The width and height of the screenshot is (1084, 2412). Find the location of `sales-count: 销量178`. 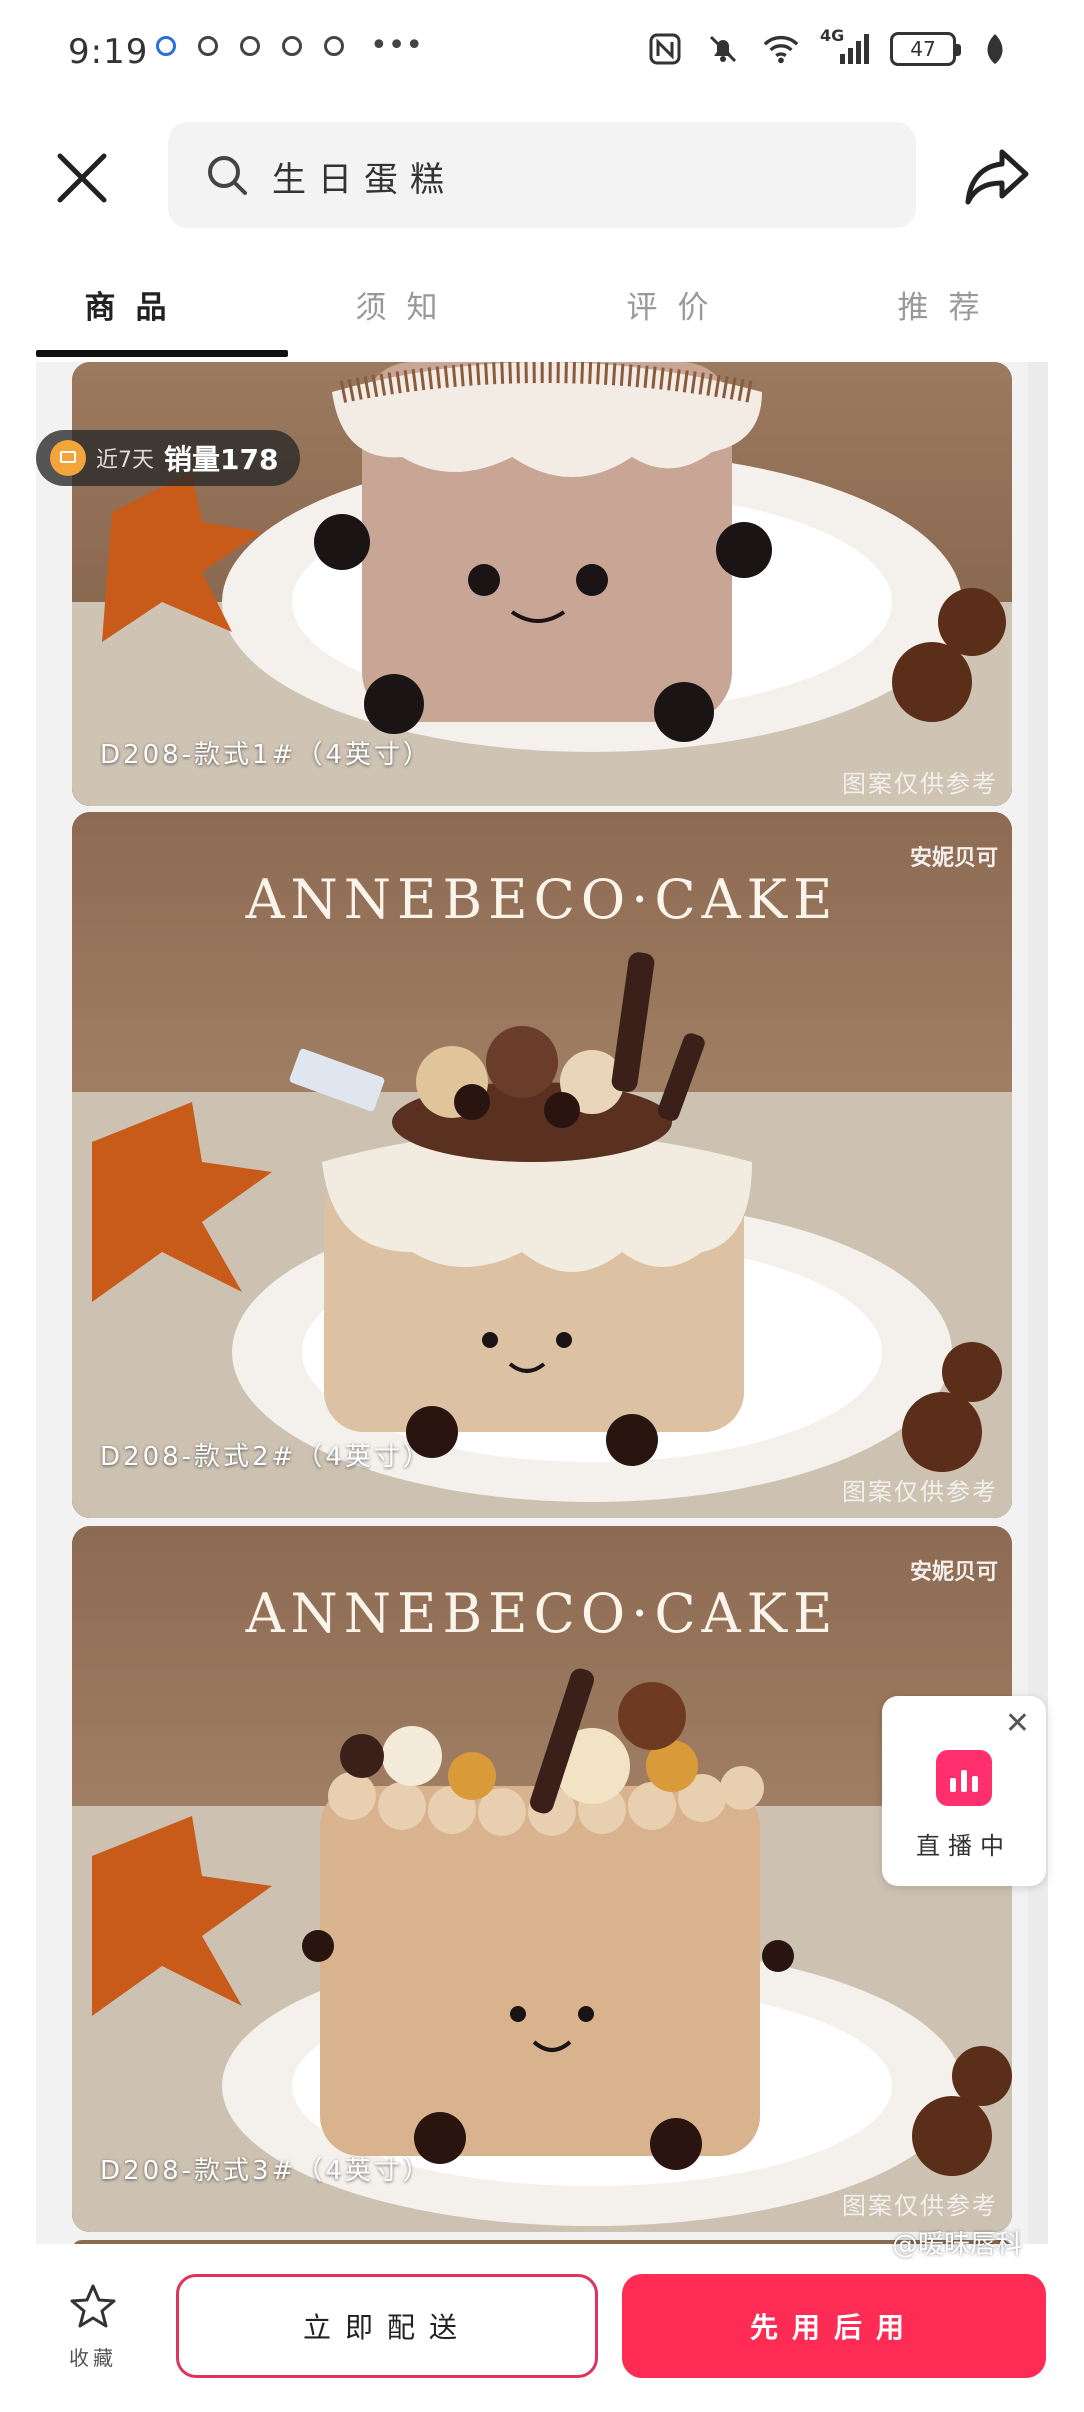

sales-count: 销量178 is located at coordinates (221, 459).